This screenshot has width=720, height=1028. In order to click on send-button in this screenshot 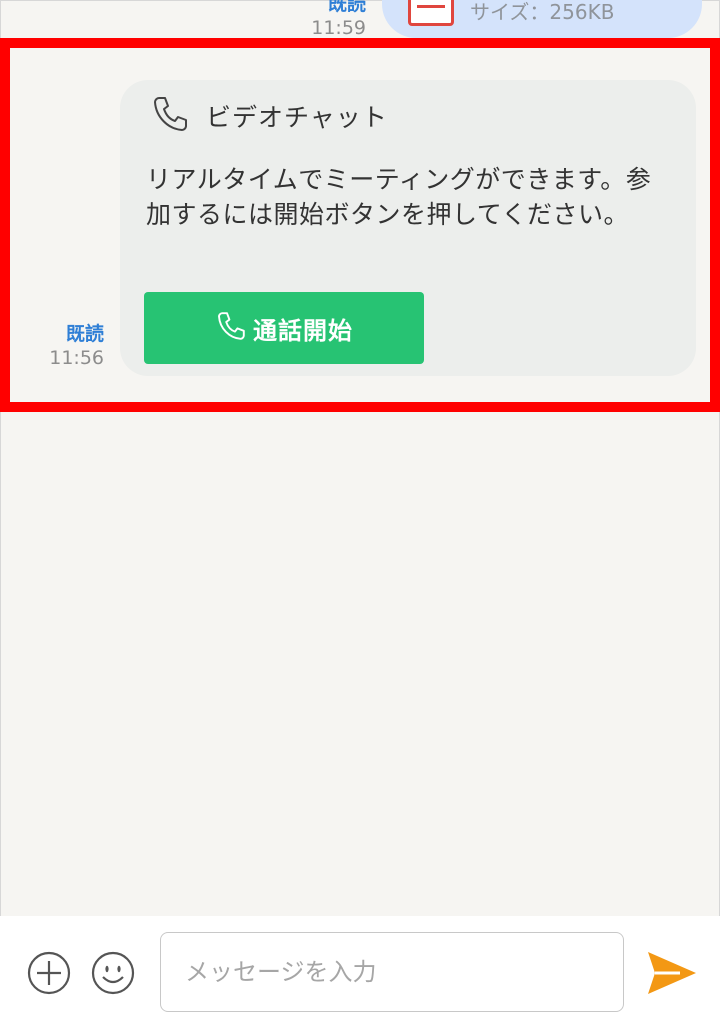, I will do `click(672, 973)`.